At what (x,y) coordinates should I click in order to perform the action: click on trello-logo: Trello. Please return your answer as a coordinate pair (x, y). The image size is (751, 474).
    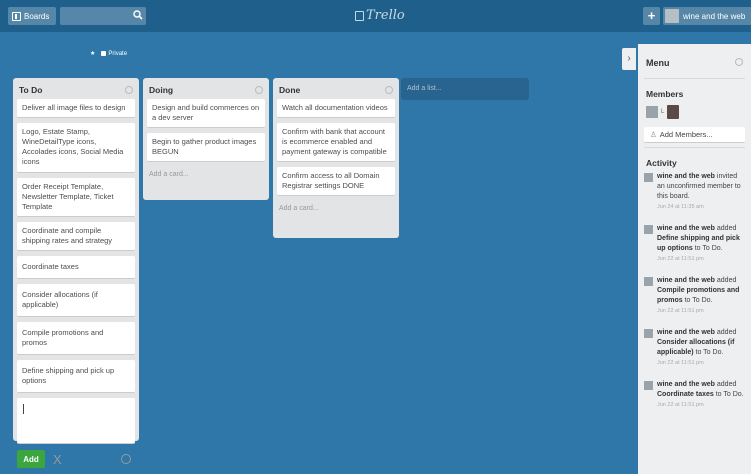
    Looking at the image, I should click on (380, 15).